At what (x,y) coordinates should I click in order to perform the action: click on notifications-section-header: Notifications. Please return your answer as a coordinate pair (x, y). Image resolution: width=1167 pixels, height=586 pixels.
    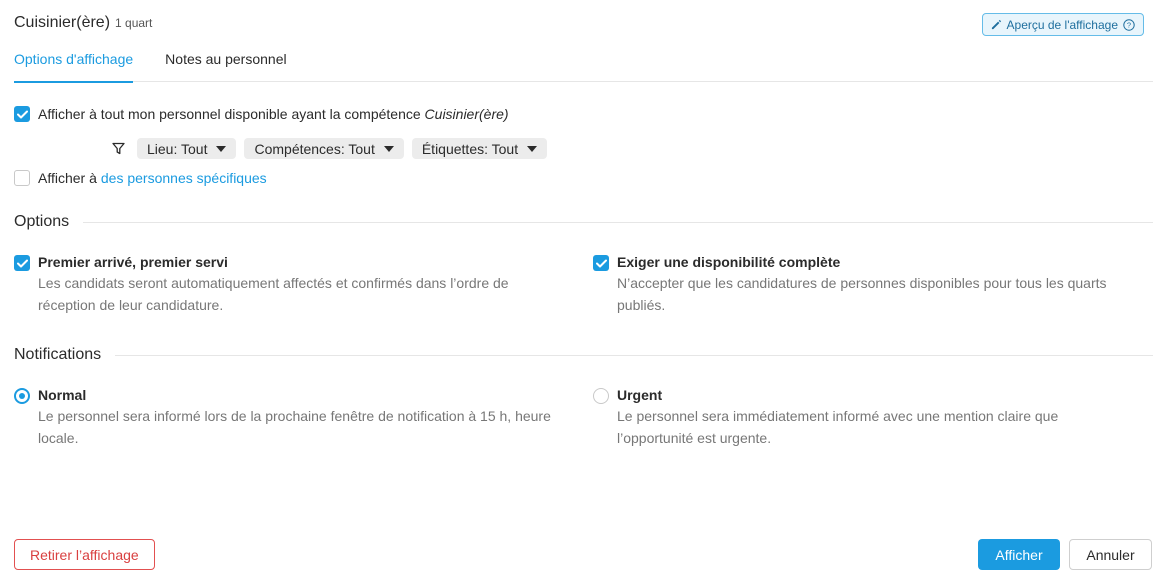
    Looking at the image, I should click on (583, 355).